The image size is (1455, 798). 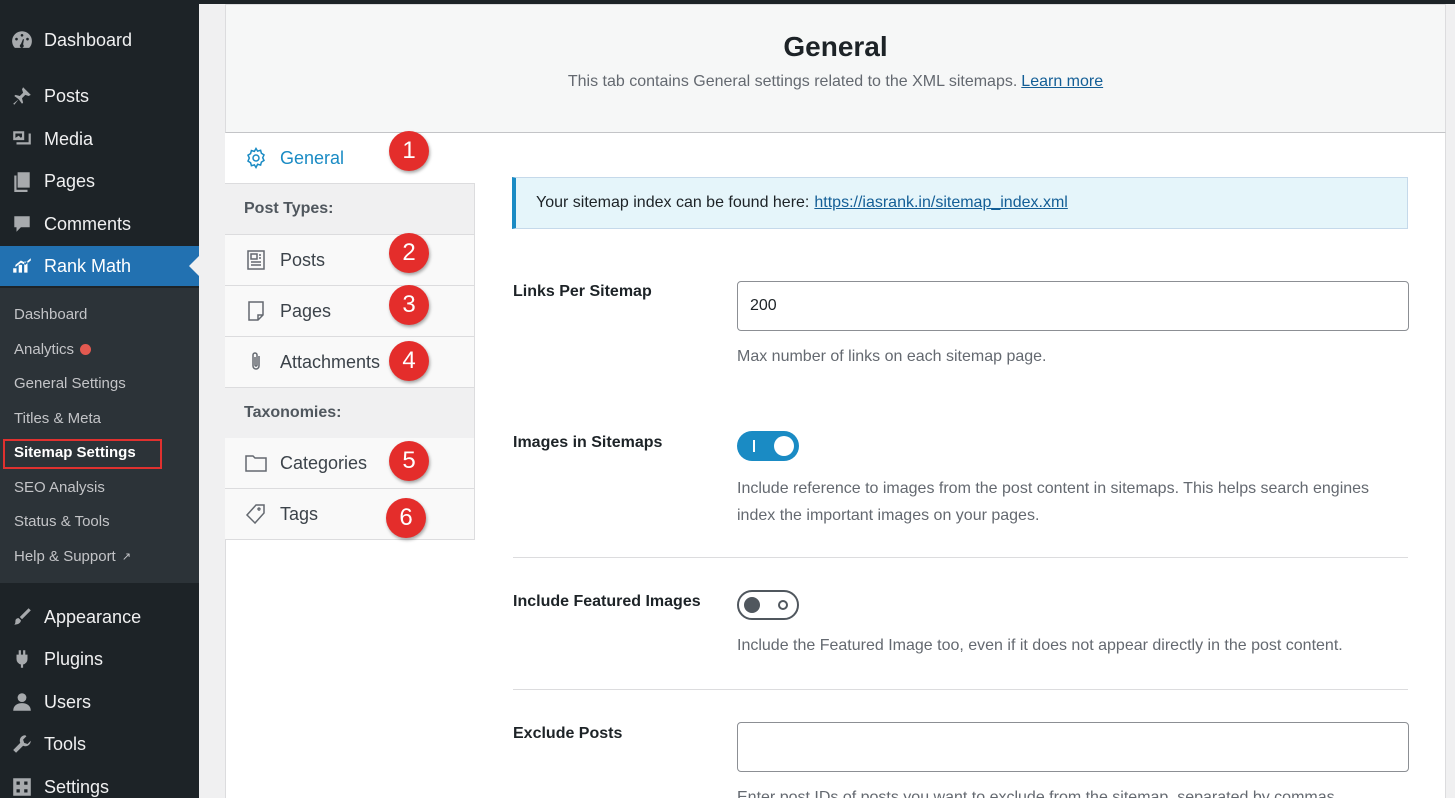 What do you see at coordinates (754, 446) in the screenshot?
I see `toggle-on-mark` at bounding box center [754, 446].